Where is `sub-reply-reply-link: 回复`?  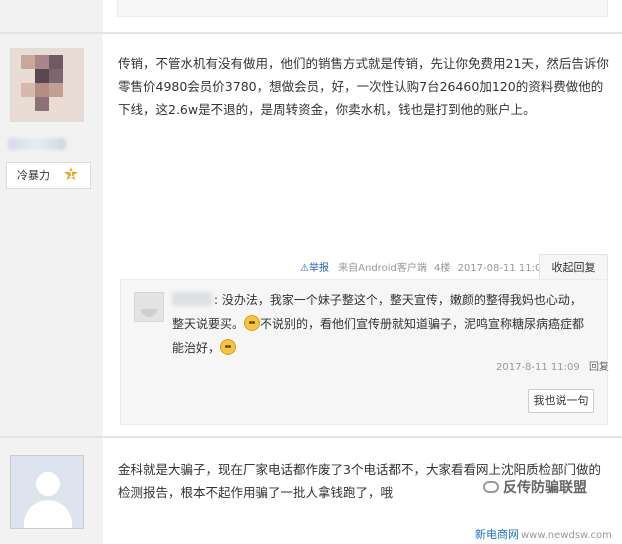
sub-reply-reply-link: 回复 is located at coordinates (599, 367).